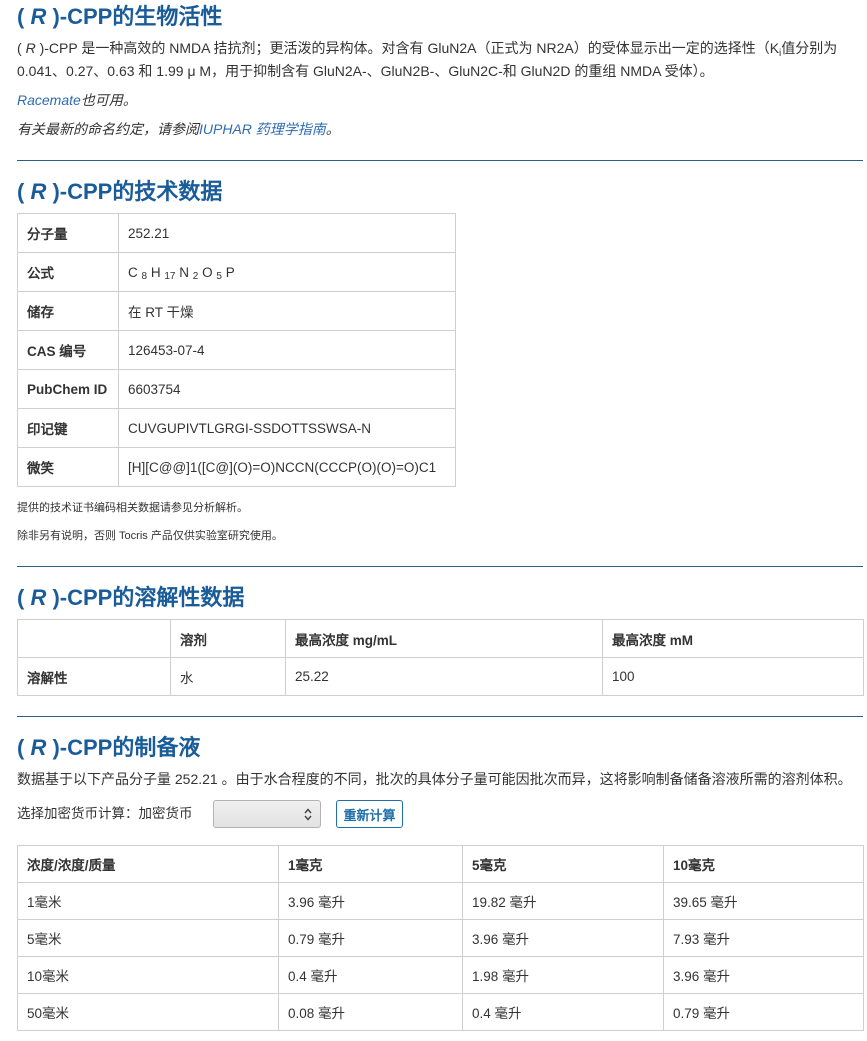 This screenshot has width=867, height=1041. Describe the element at coordinates (332, 129) in the screenshot. I see `nomenclature-end: 。` at that location.